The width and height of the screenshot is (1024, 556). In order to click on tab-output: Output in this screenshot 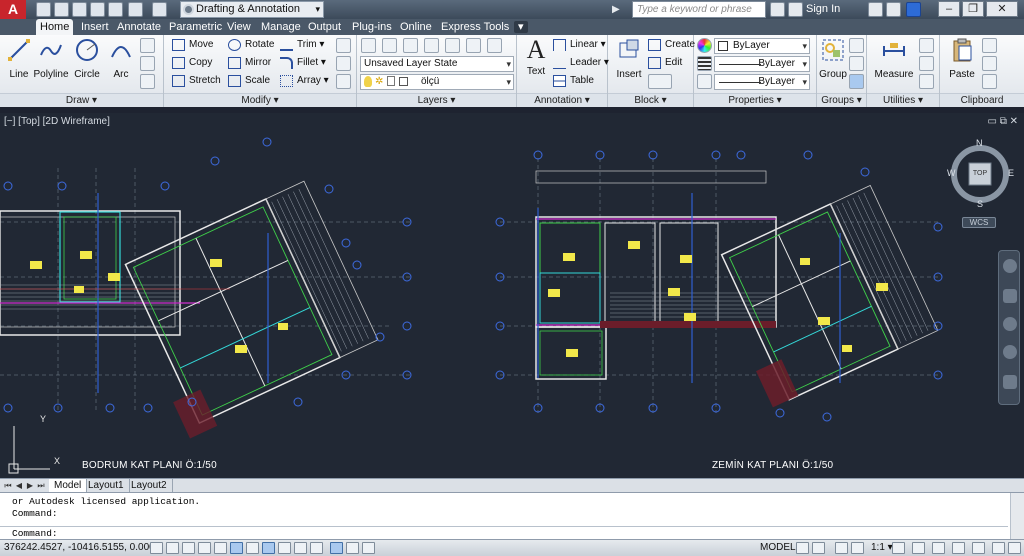, I will do `click(324, 27)`.